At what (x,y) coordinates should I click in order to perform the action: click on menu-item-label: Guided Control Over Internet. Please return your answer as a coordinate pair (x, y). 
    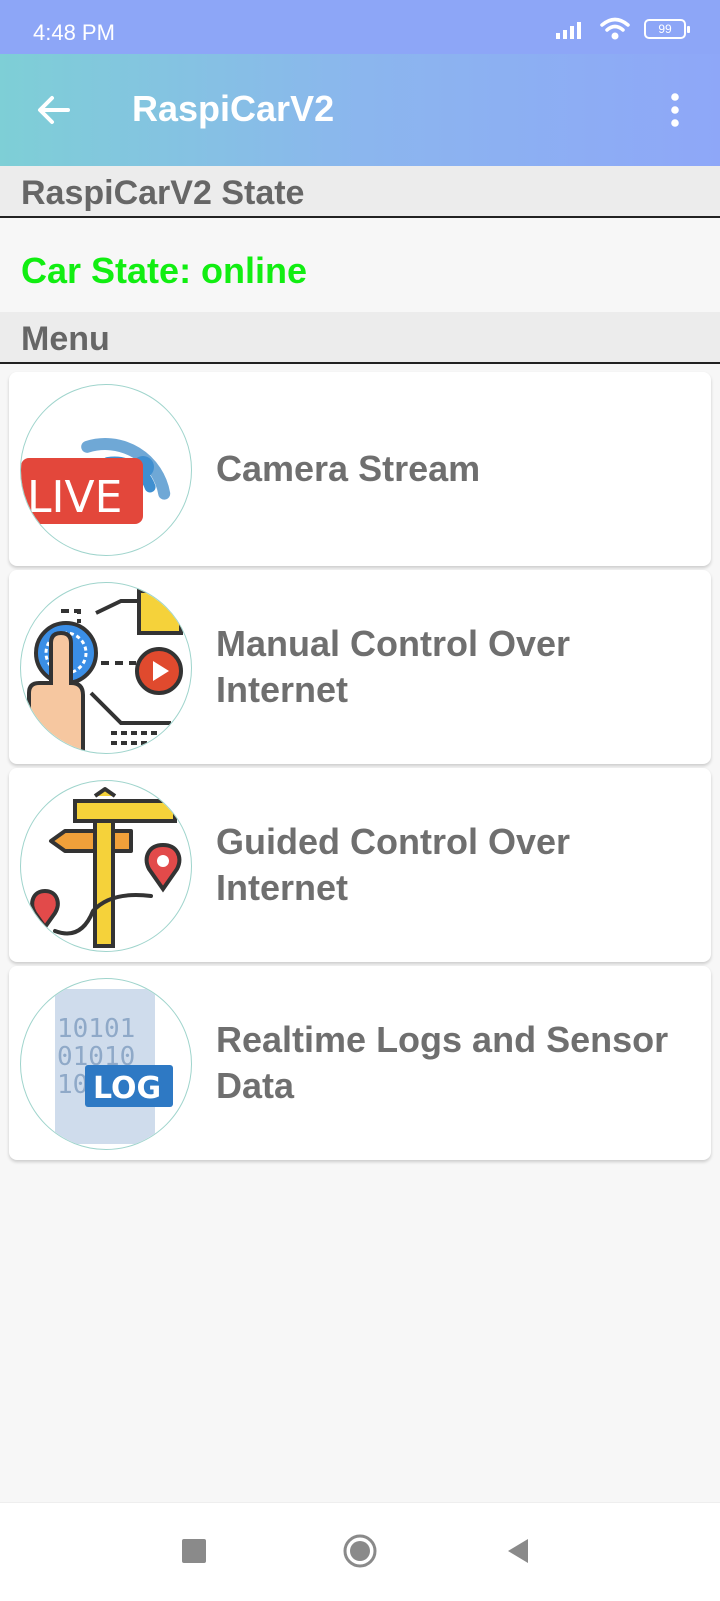
    Looking at the image, I should click on (393, 864).